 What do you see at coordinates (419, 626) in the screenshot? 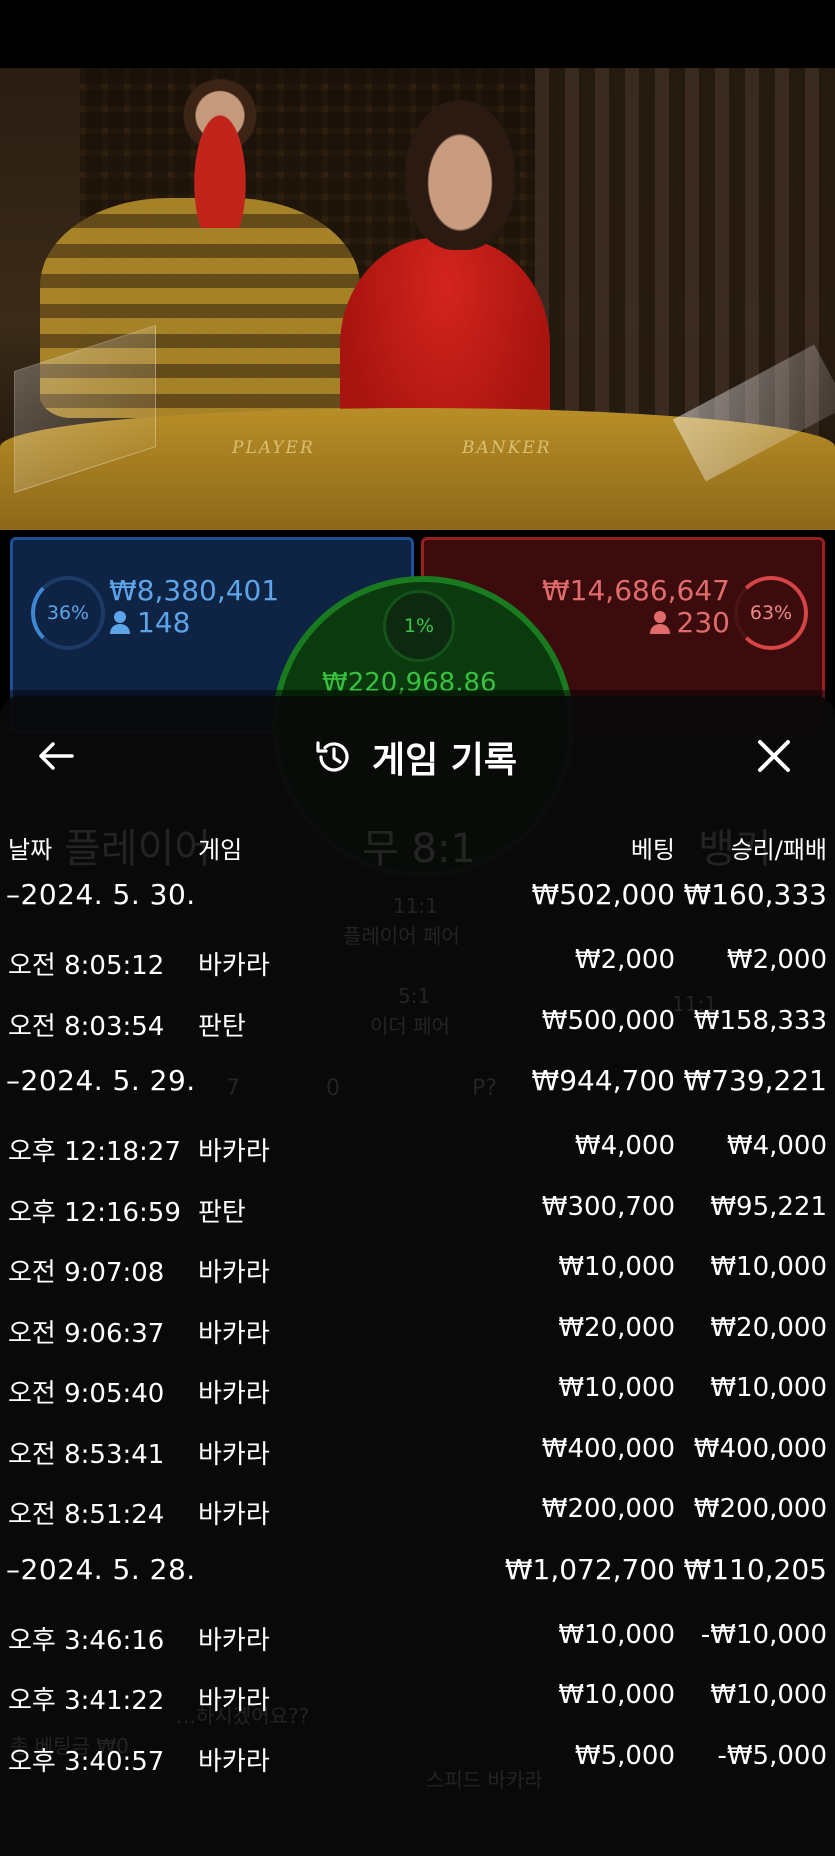
I see `tie-percent-ring: 1%` at bounding box center [419, 626].